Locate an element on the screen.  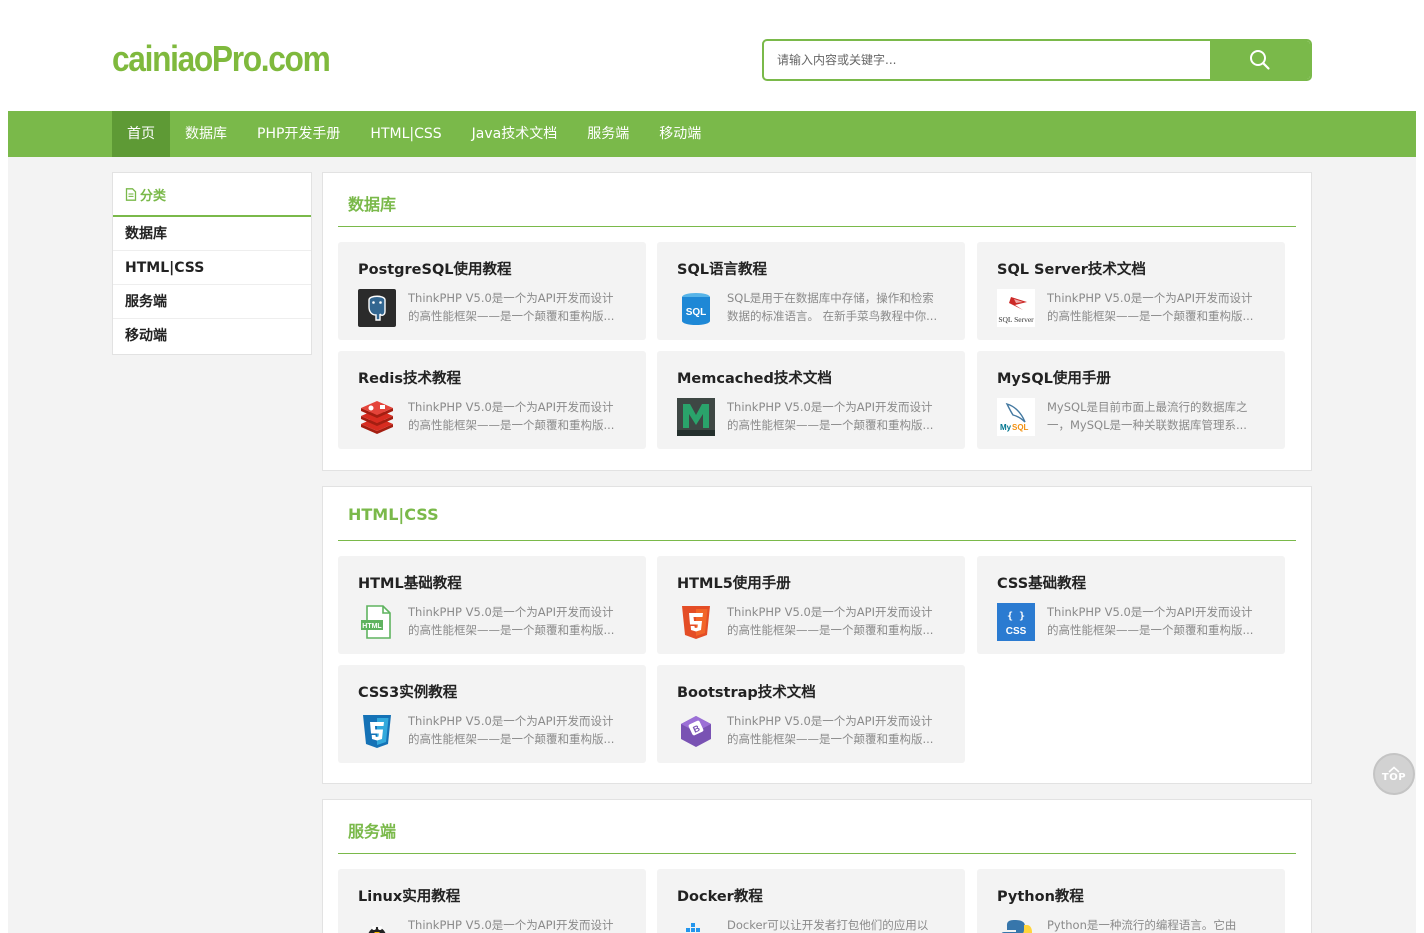
search-icon is located at coordinates (1260, 60).